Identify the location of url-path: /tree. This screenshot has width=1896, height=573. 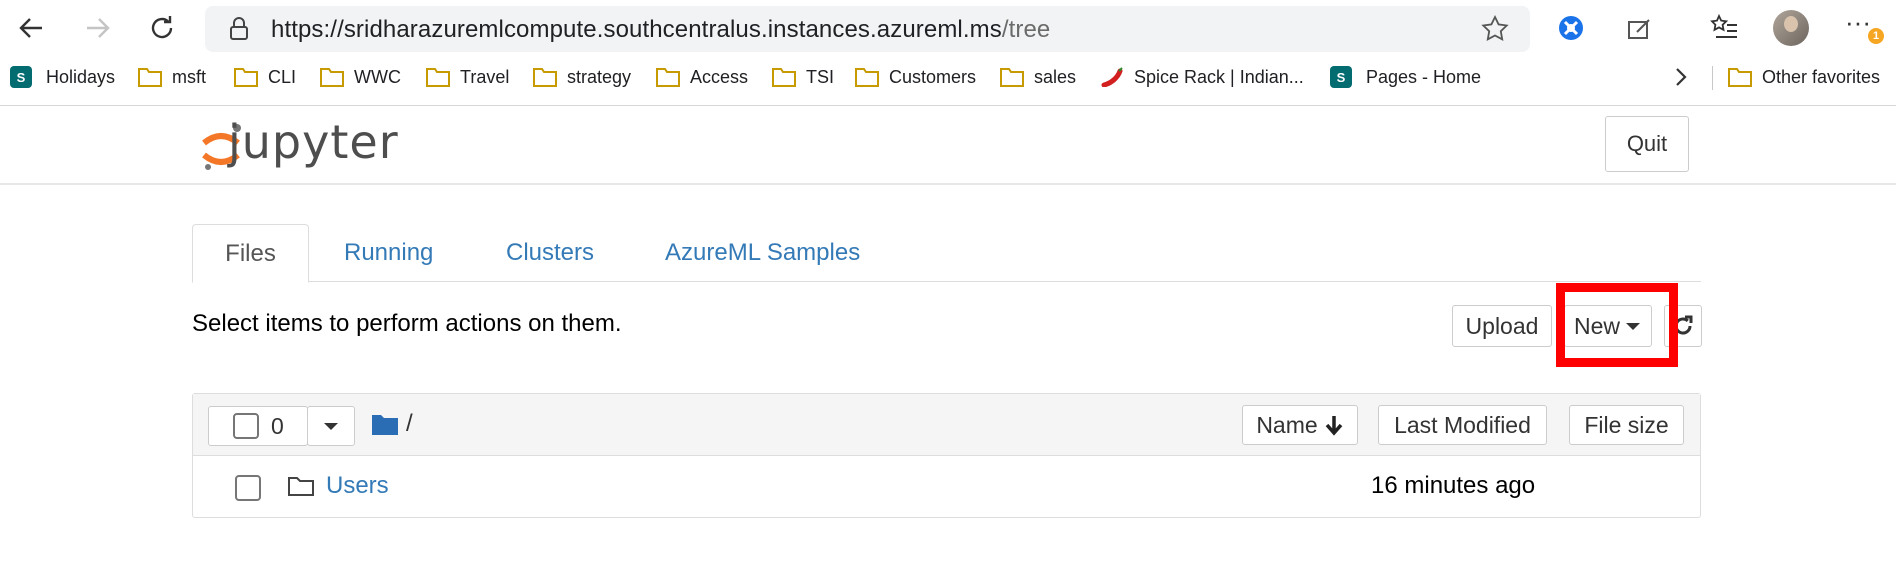
(1026, 29).